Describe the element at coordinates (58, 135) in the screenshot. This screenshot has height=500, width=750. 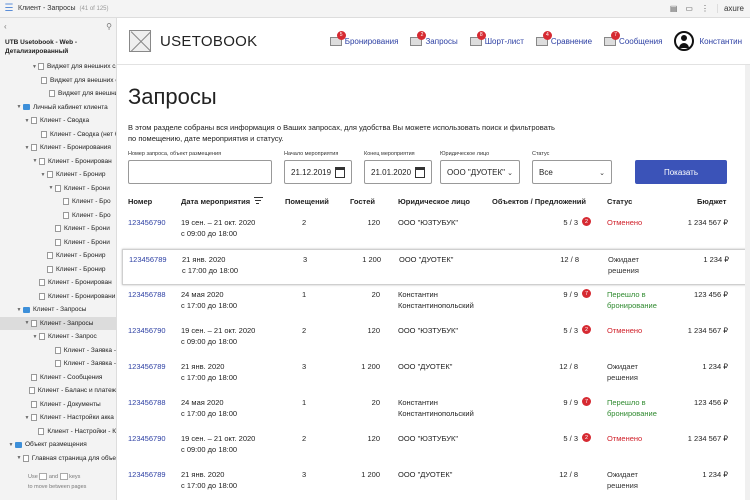
I see `sitemap-item: Клиент - Сводка (нет б` at that location.